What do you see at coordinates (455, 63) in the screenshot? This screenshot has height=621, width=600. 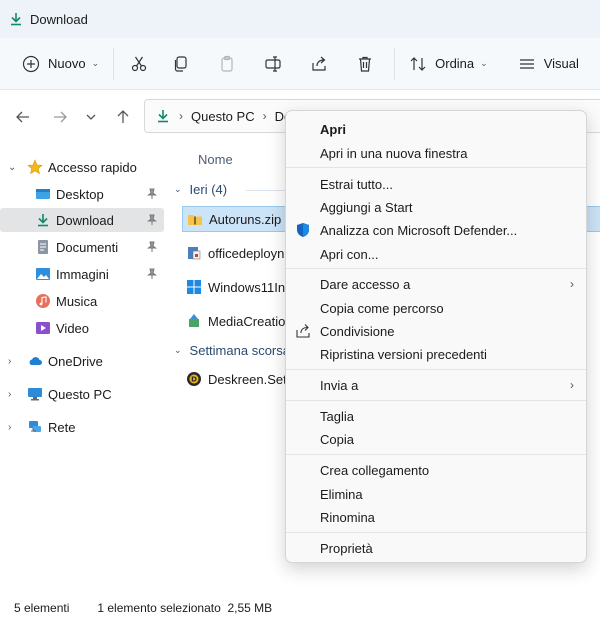 I see `sort-button-label: Ordina` at bounding box center [455, 63].